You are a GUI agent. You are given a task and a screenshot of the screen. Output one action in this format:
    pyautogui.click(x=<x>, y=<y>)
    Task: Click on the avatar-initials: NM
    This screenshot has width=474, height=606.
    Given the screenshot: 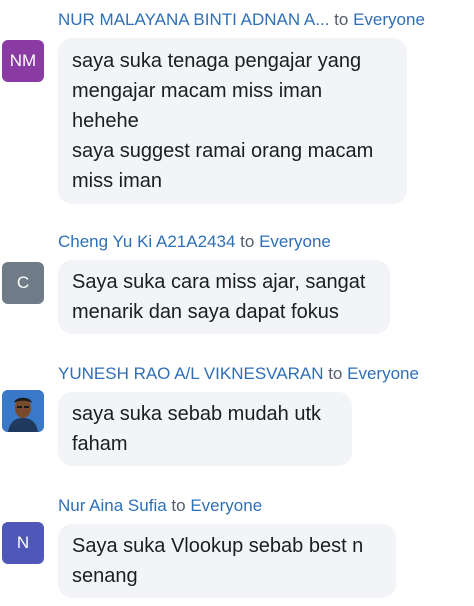 What is the action you would take?
    pyautogui.click(x=23, y=60)
    